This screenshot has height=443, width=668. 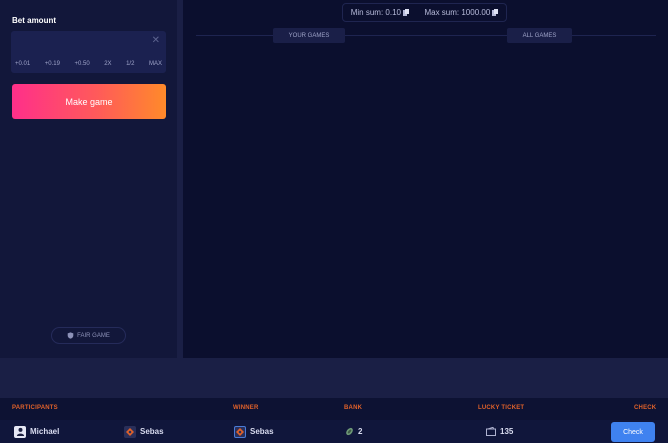 I want to click on quick-bet-plus-050-button: +0.50, so click(x=81, y=64).